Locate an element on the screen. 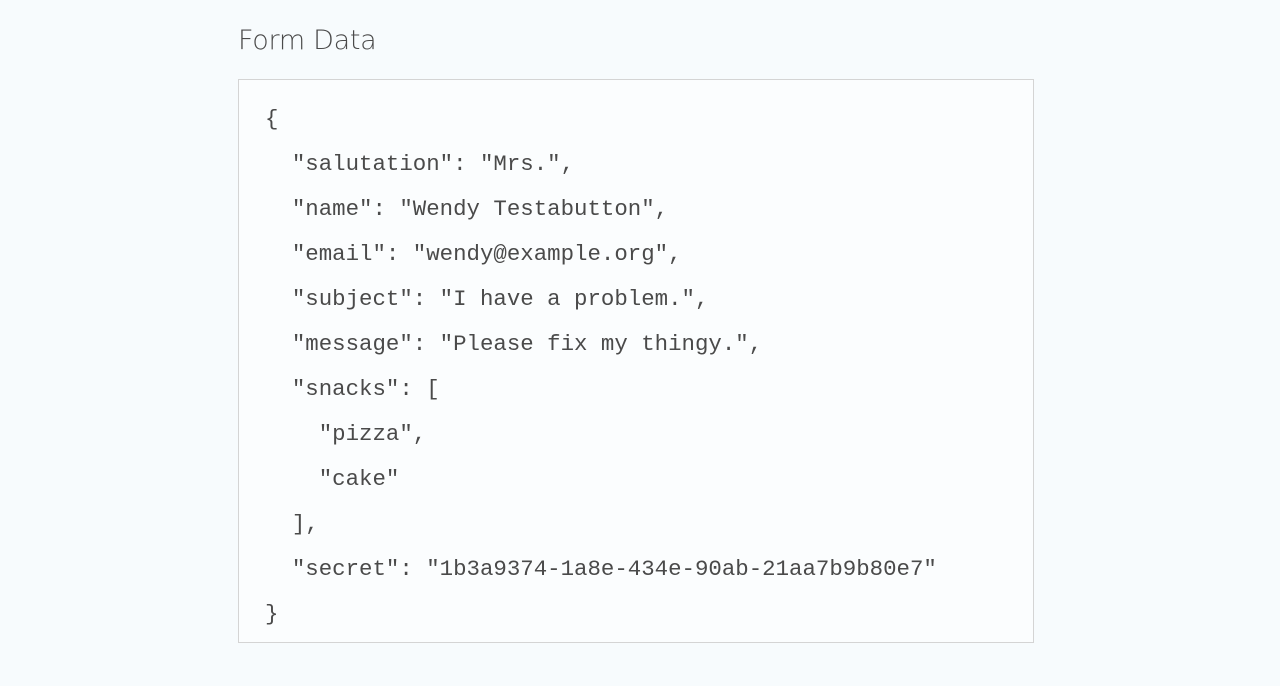 This screenshot has height=686, width=1280. json-salutation-line: "salutation": "Mrs.", is located at coordinates (420, 164).